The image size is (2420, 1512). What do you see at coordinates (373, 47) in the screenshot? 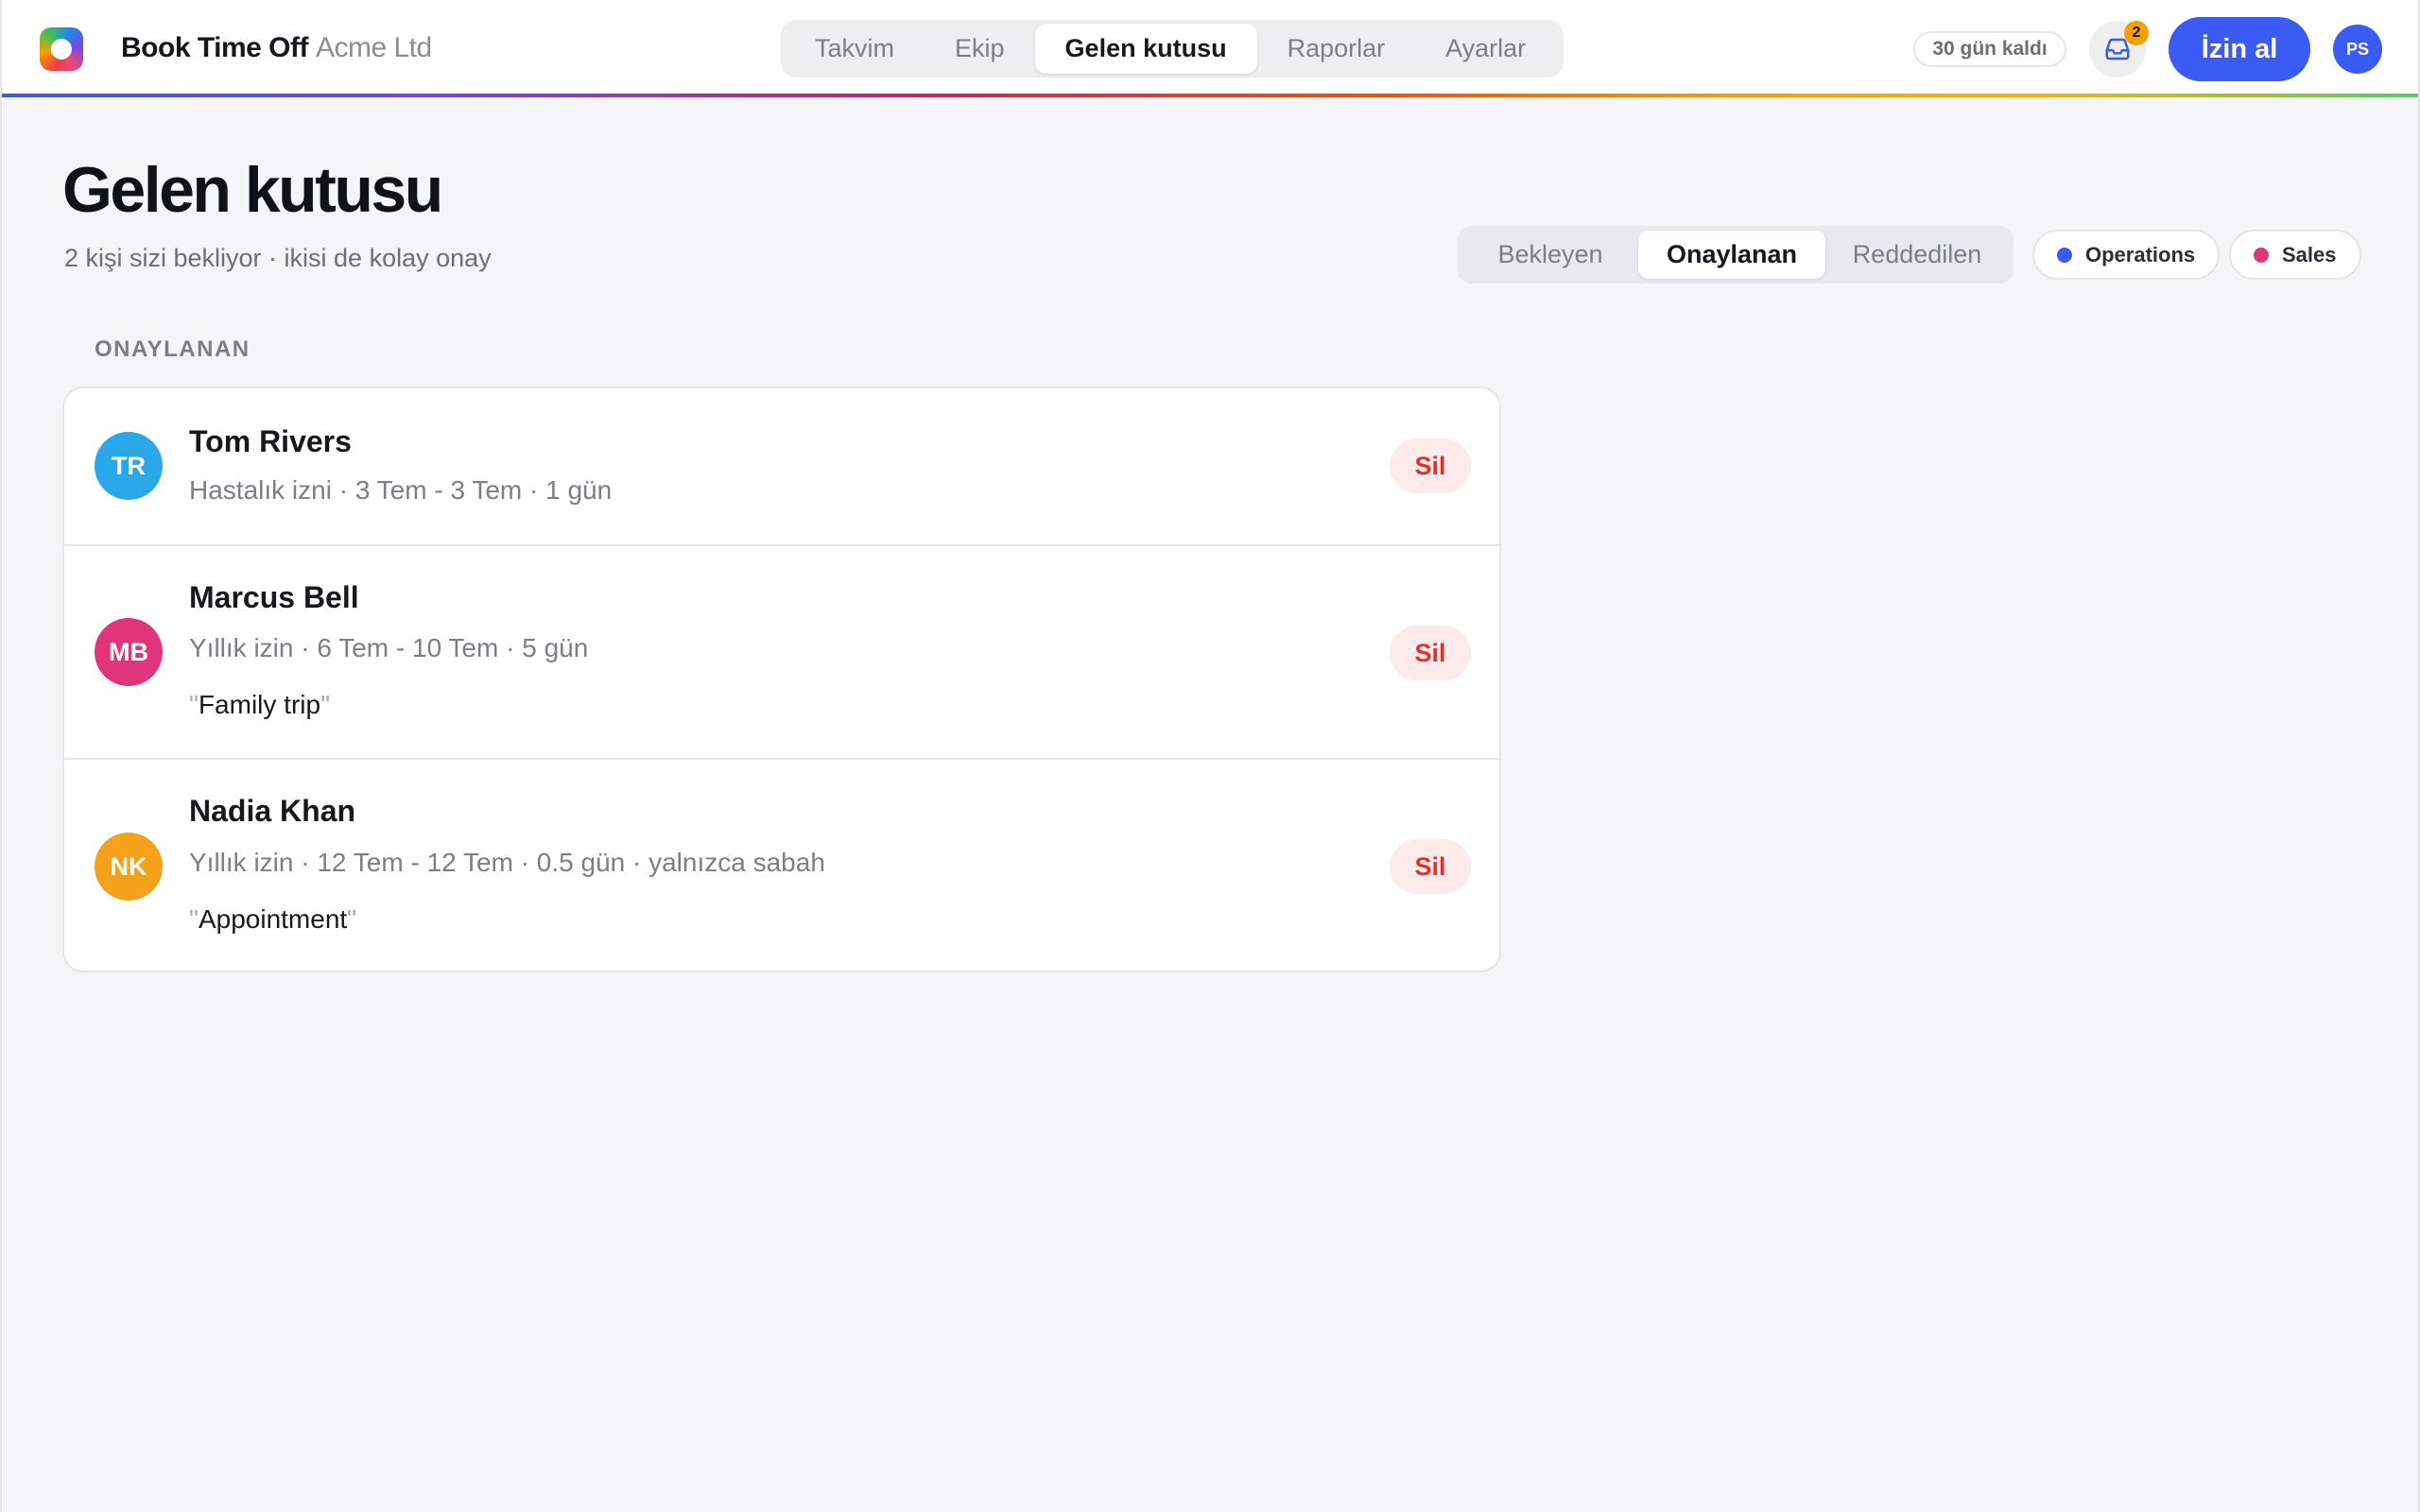
I see `org-name: Acme Ltd` at bounding box center [373, 47].